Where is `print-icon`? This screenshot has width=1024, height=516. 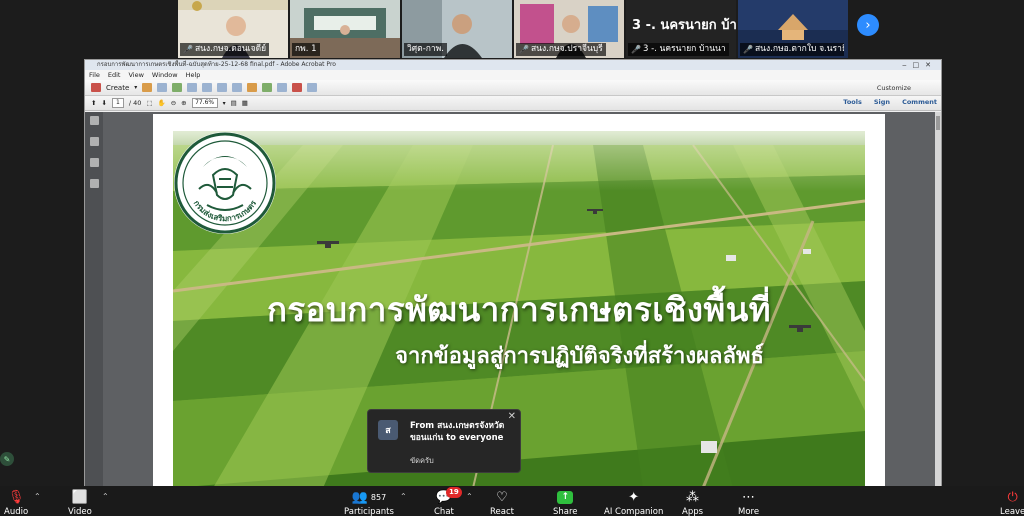 print-icon is located at coordinates (192, 87).